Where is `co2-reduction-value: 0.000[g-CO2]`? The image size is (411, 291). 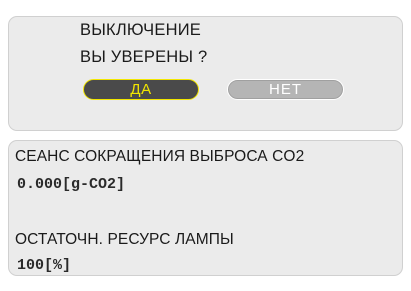
co2-reduction-value: 0.000[g-CO2] is located at coordinates (71, 184).